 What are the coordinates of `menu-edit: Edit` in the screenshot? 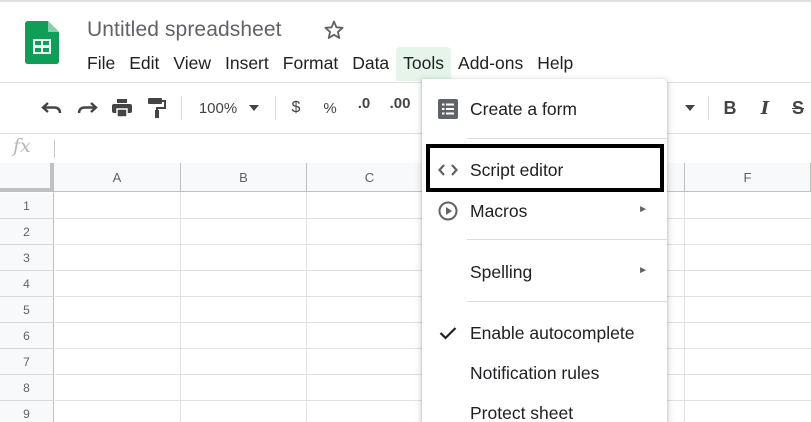 It's located at (144, 64).